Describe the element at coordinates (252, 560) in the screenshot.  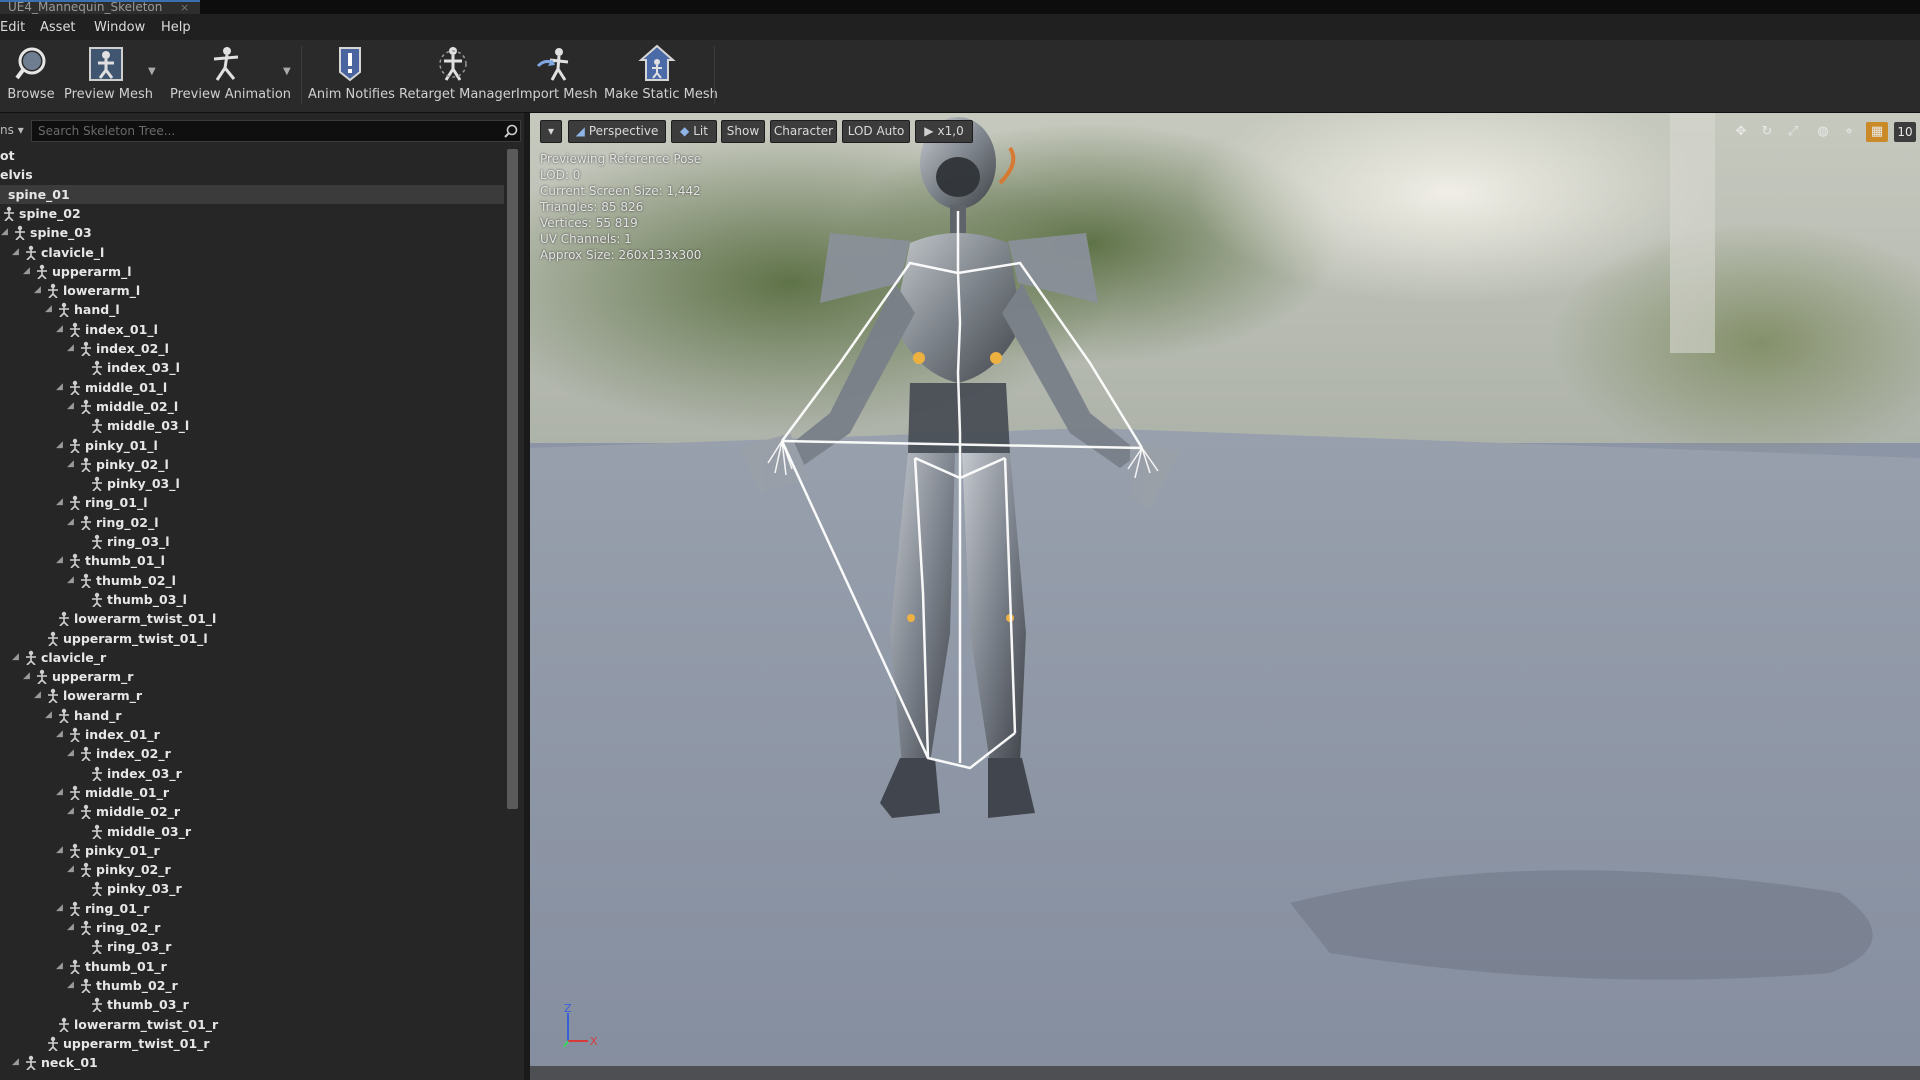
I see `bone-row: ◢ thumb_01_l` at that location.